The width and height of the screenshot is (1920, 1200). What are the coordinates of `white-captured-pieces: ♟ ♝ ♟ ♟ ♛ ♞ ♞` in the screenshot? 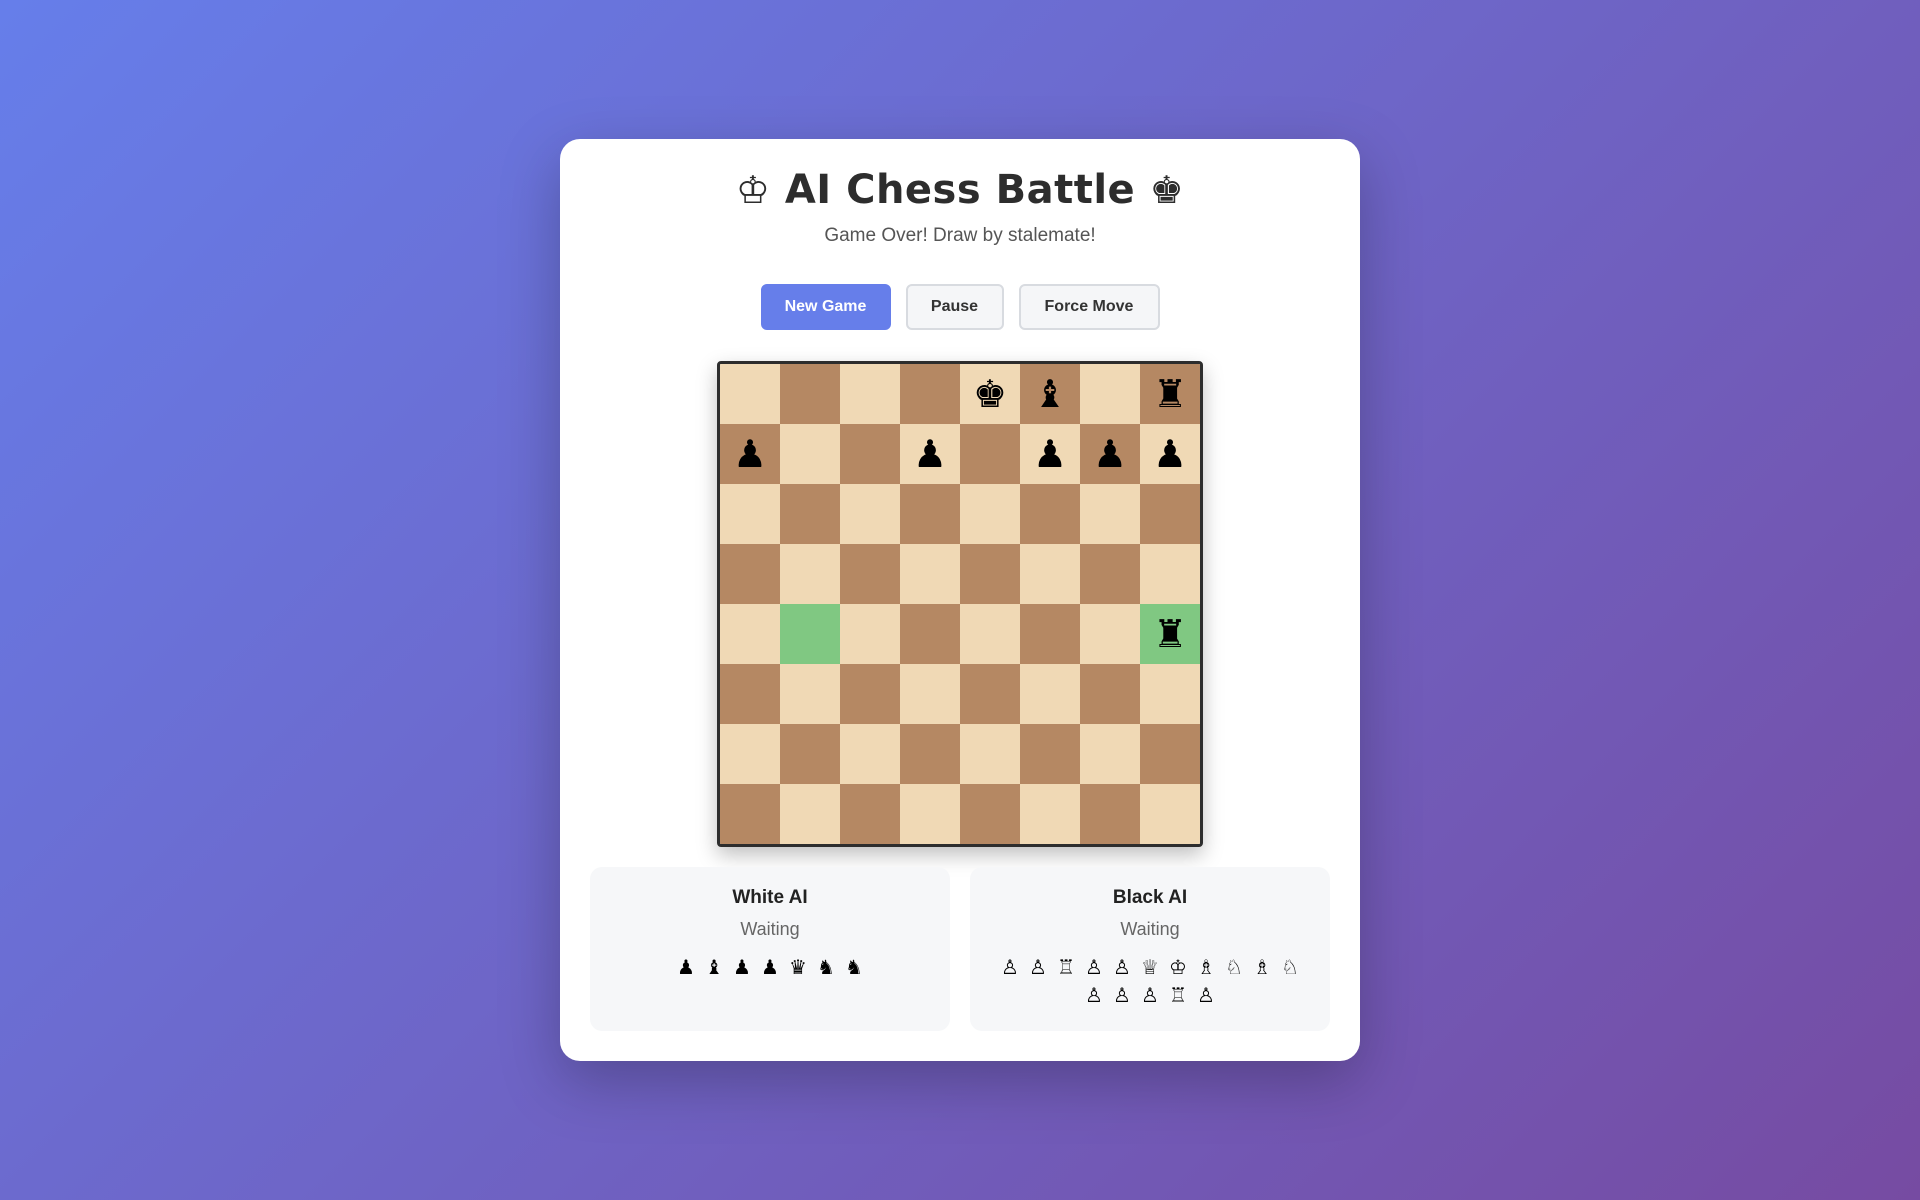 It's located at (770, 967).